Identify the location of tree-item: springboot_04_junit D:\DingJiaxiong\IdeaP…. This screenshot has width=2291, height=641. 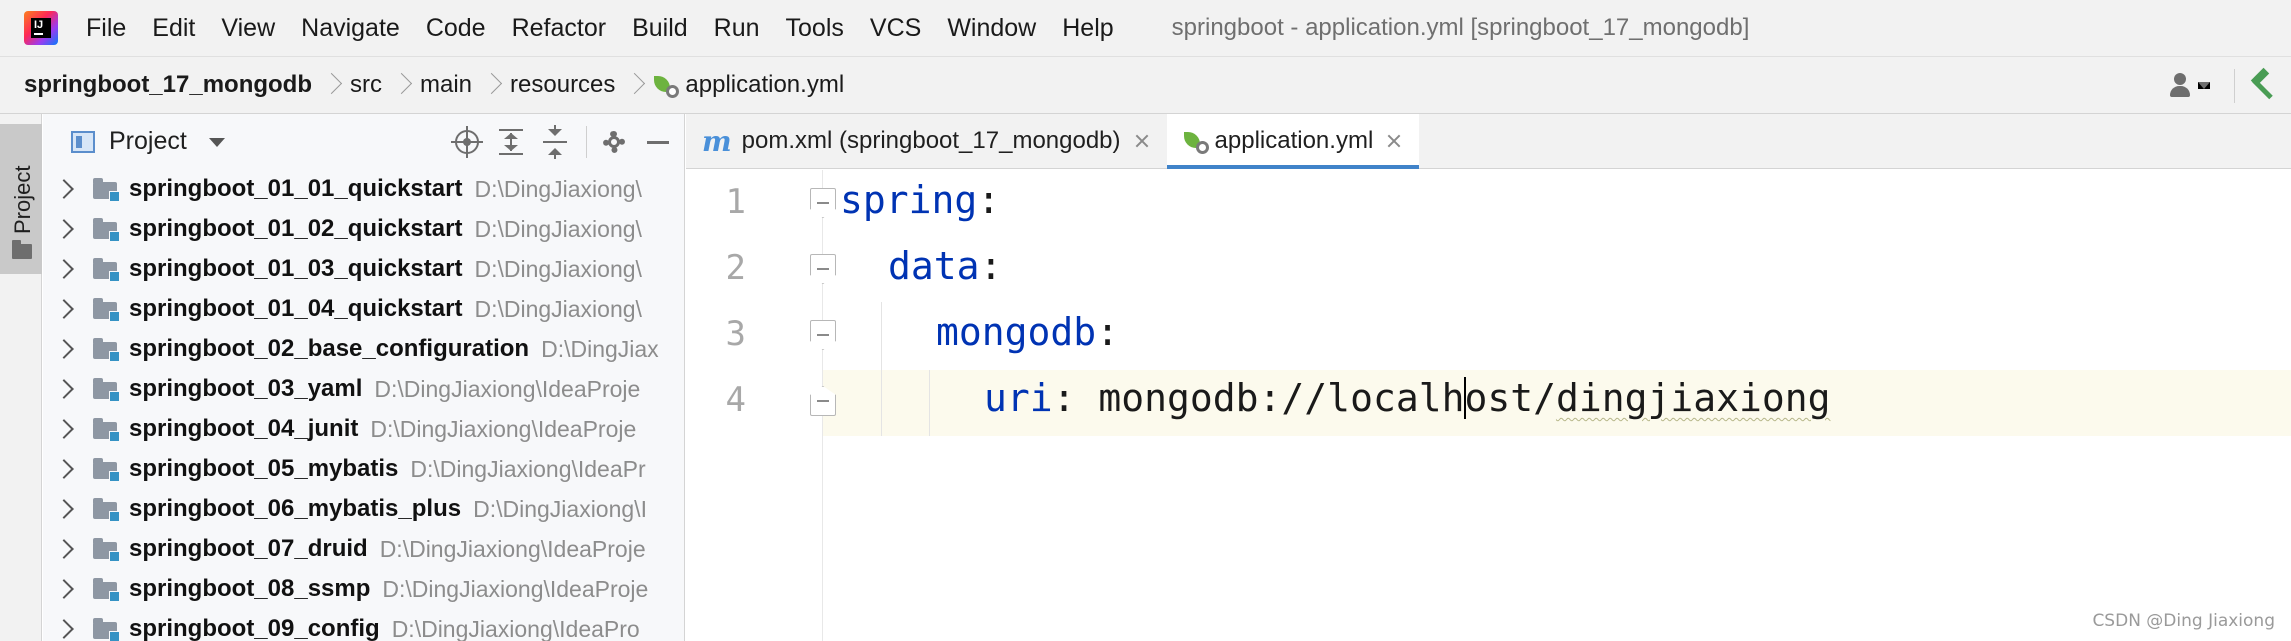
(363, 429).